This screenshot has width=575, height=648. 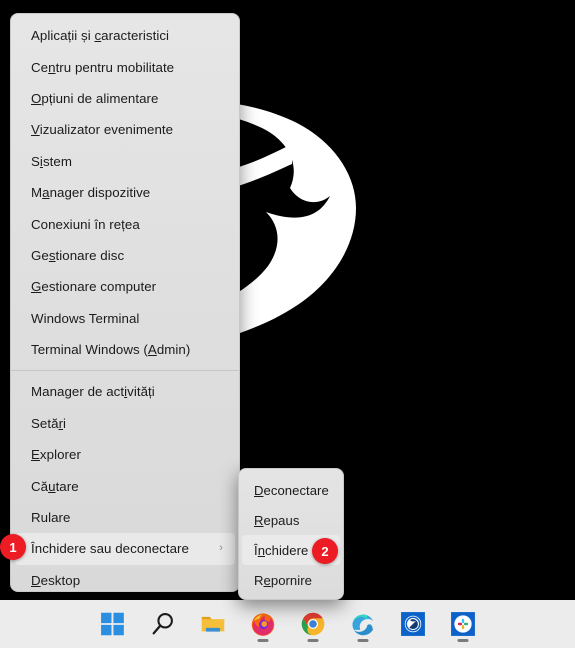 I want to click on menu-item-manager-dispozitive: Manager dispozitive, so click(x=125, y=192).